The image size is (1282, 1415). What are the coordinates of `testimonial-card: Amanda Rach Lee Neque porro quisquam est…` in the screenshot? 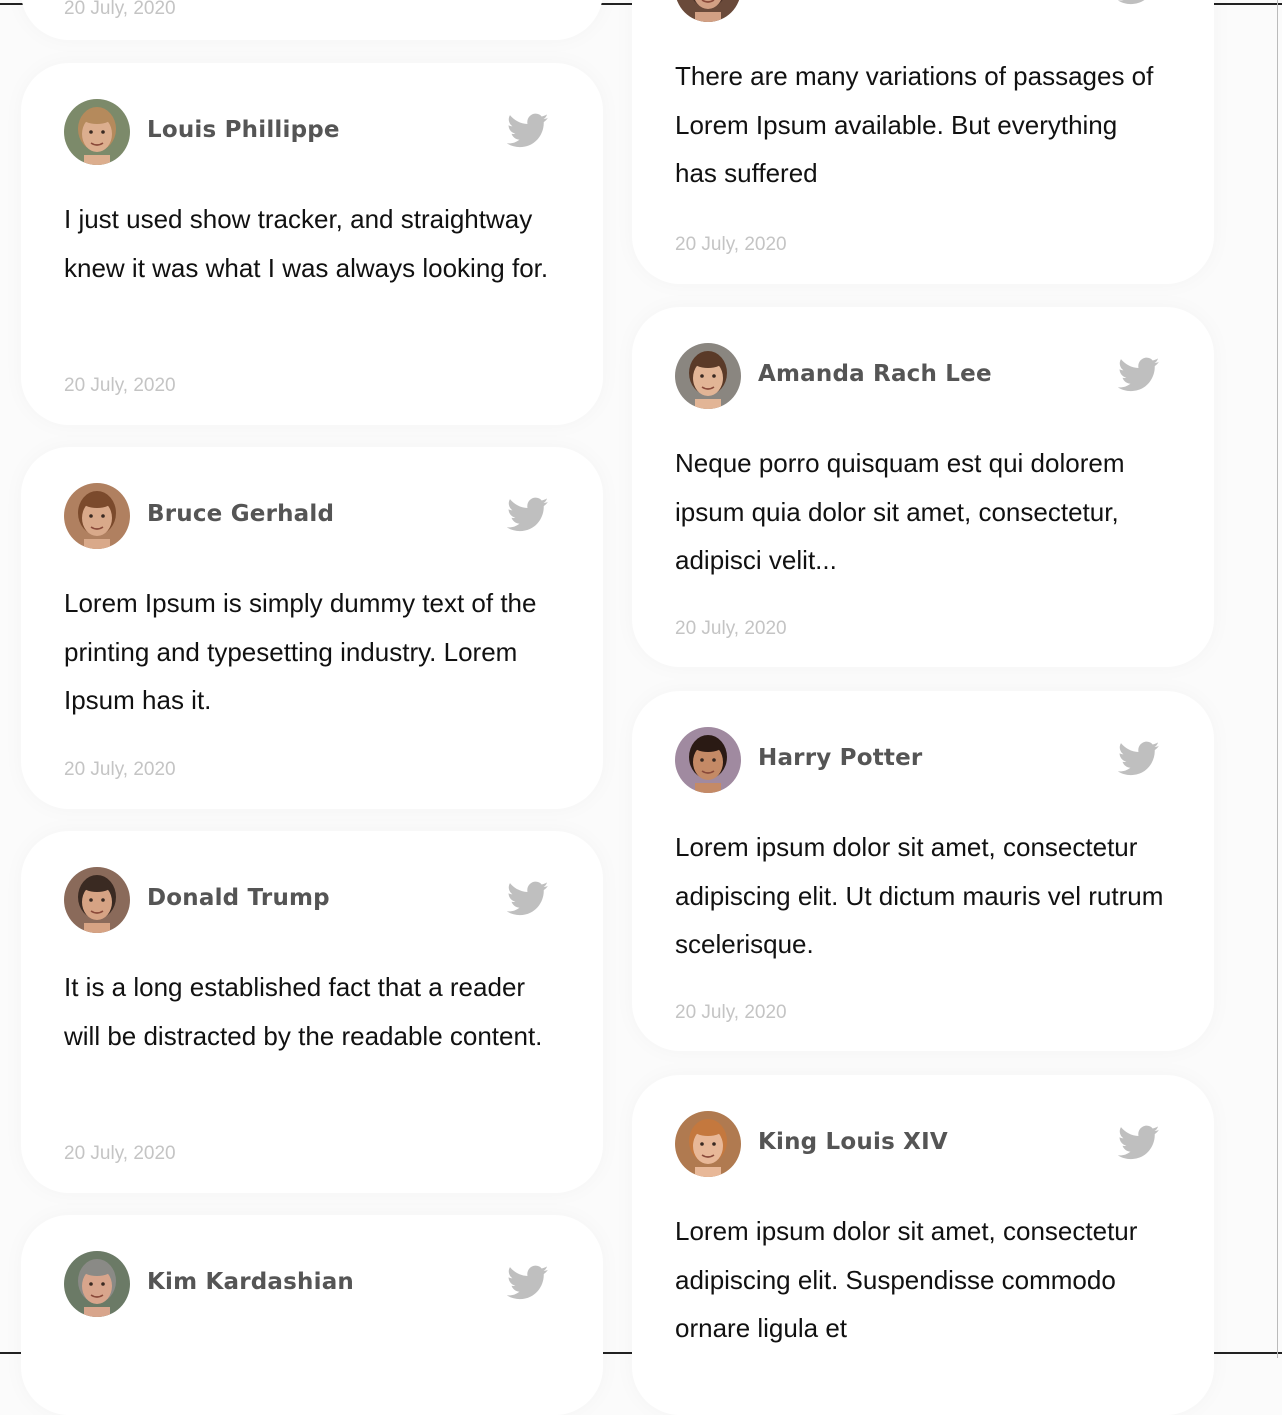 It's located at (923, 487).